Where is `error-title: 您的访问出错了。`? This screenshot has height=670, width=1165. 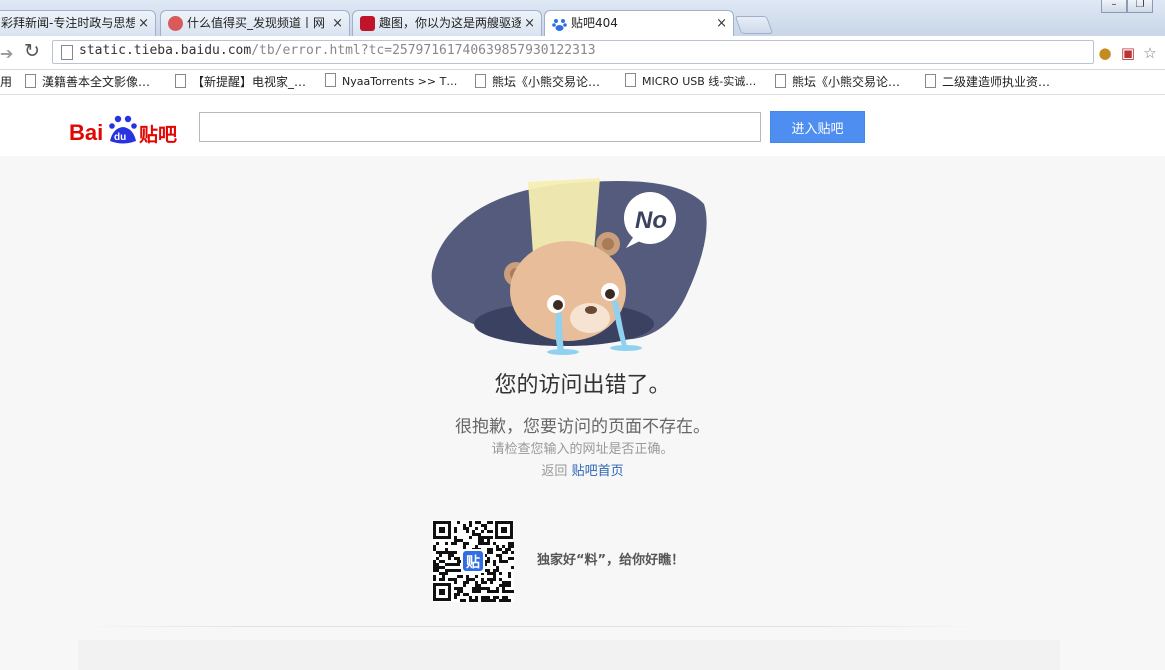 error-title: 您的访问出错了。 is located at coordinates (582, 385).